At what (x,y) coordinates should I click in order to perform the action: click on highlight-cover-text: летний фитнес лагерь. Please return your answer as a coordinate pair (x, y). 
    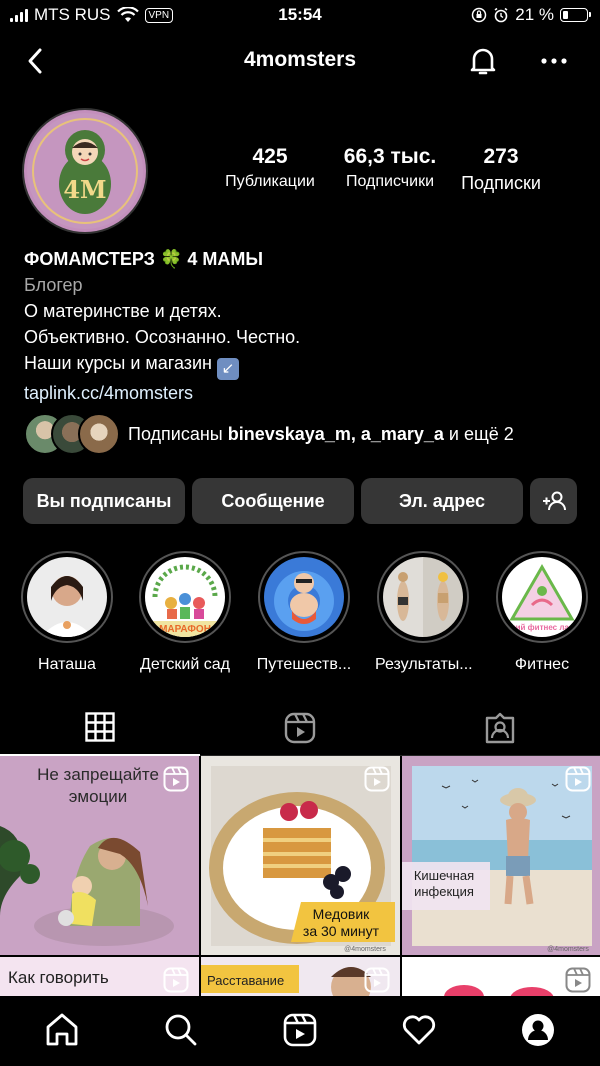
    Looking at the image, I should click on (542, 627).